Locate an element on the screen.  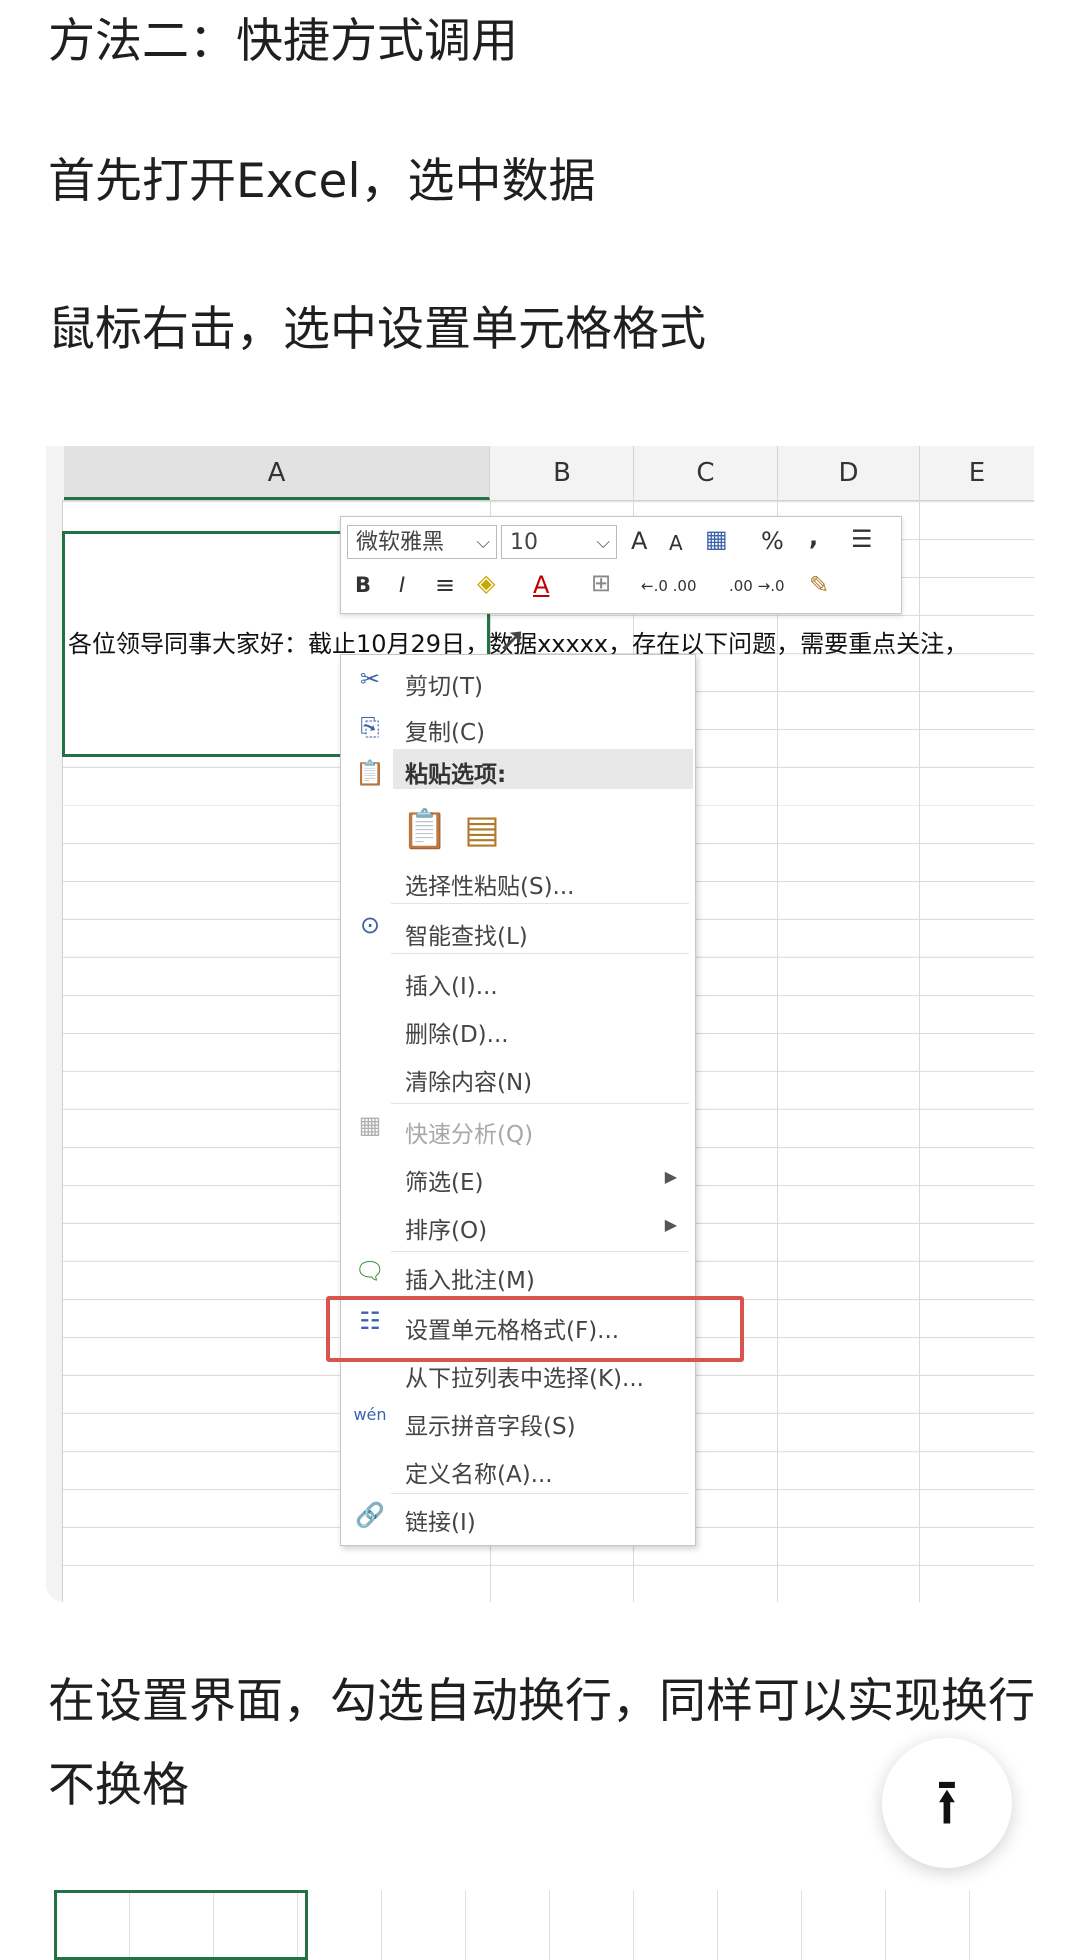
highlight-box is located at coordinates (535, 1329).